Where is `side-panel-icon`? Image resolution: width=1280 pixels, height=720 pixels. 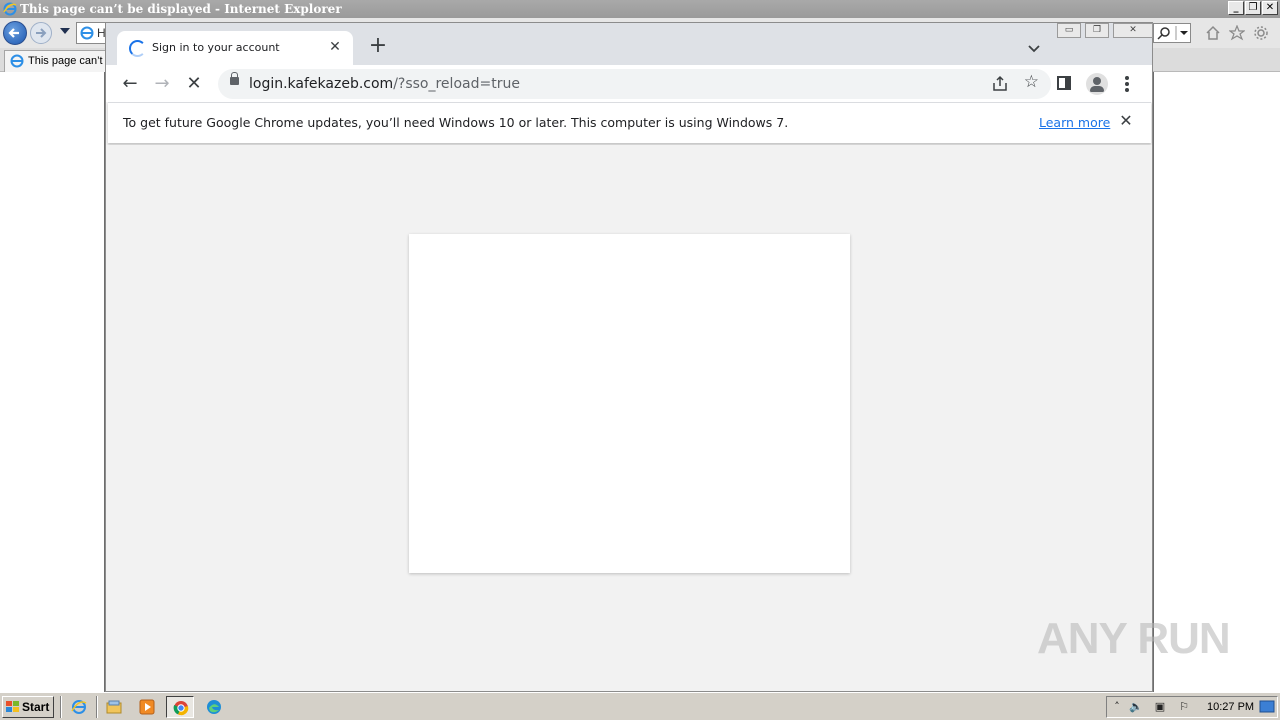 side-panel-icon is located at coordinates (1064, 83).